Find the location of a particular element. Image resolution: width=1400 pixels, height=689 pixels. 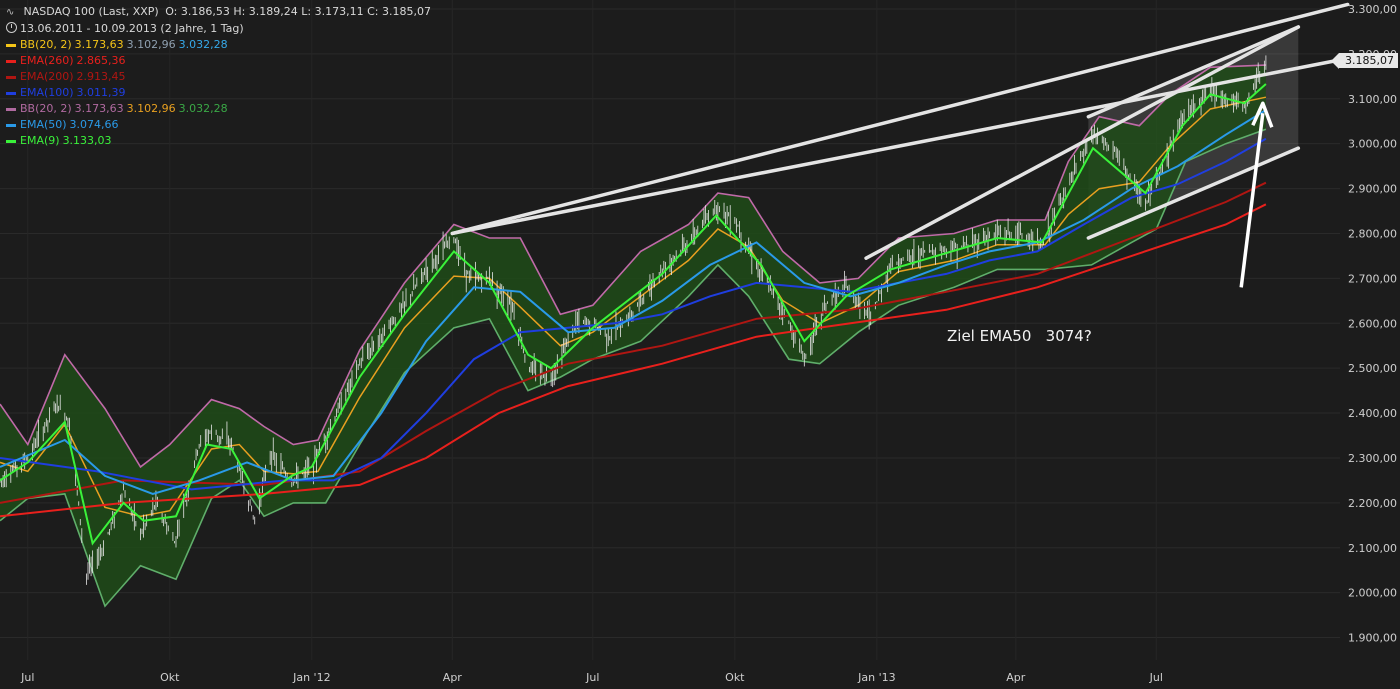

legend-row: EMA(50) 3.074,66 is located at coordinates (220, 125).